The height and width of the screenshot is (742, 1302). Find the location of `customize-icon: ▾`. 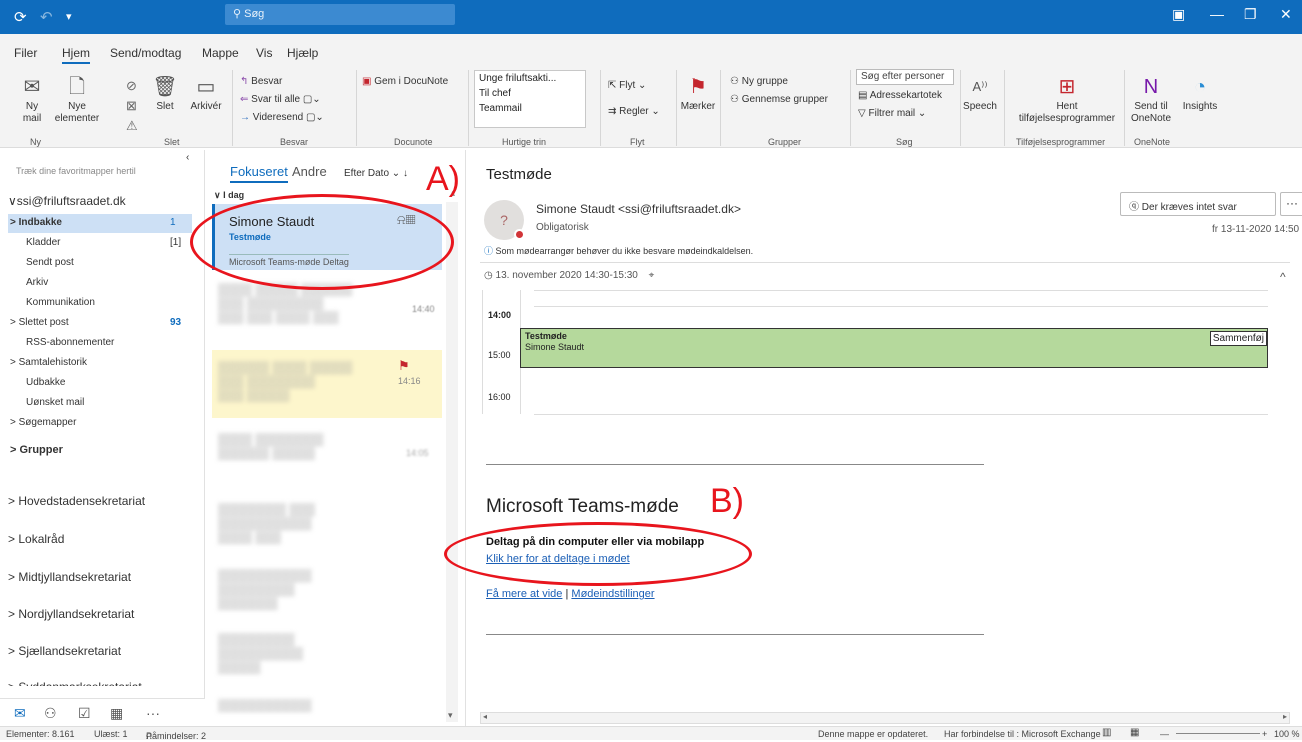

customize-icon: ▾ is located at coordinates (69, 16).